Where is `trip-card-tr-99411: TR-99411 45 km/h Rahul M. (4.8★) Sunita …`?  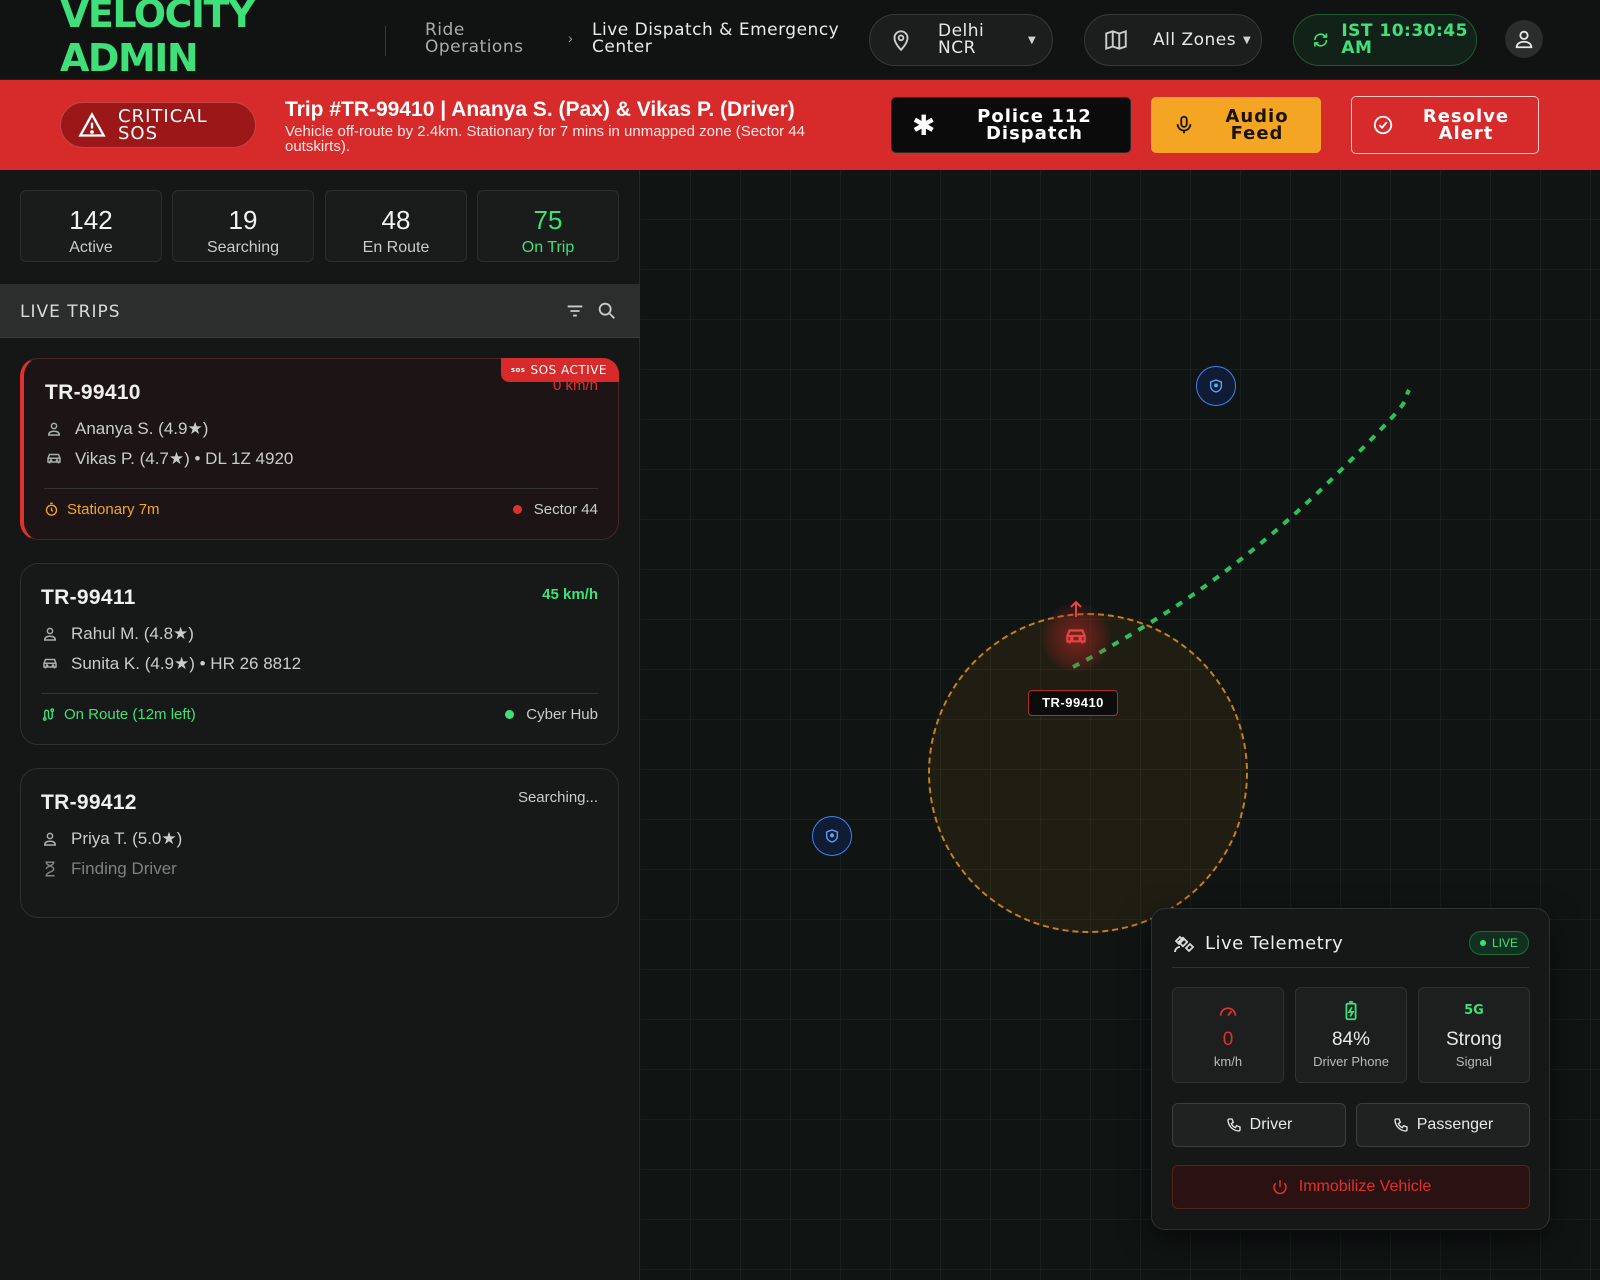
trip-card-tr-99411: TR-99411 45 km/h Rahul M. (4.8★) Sunita … is located at coordinates (319, 654).